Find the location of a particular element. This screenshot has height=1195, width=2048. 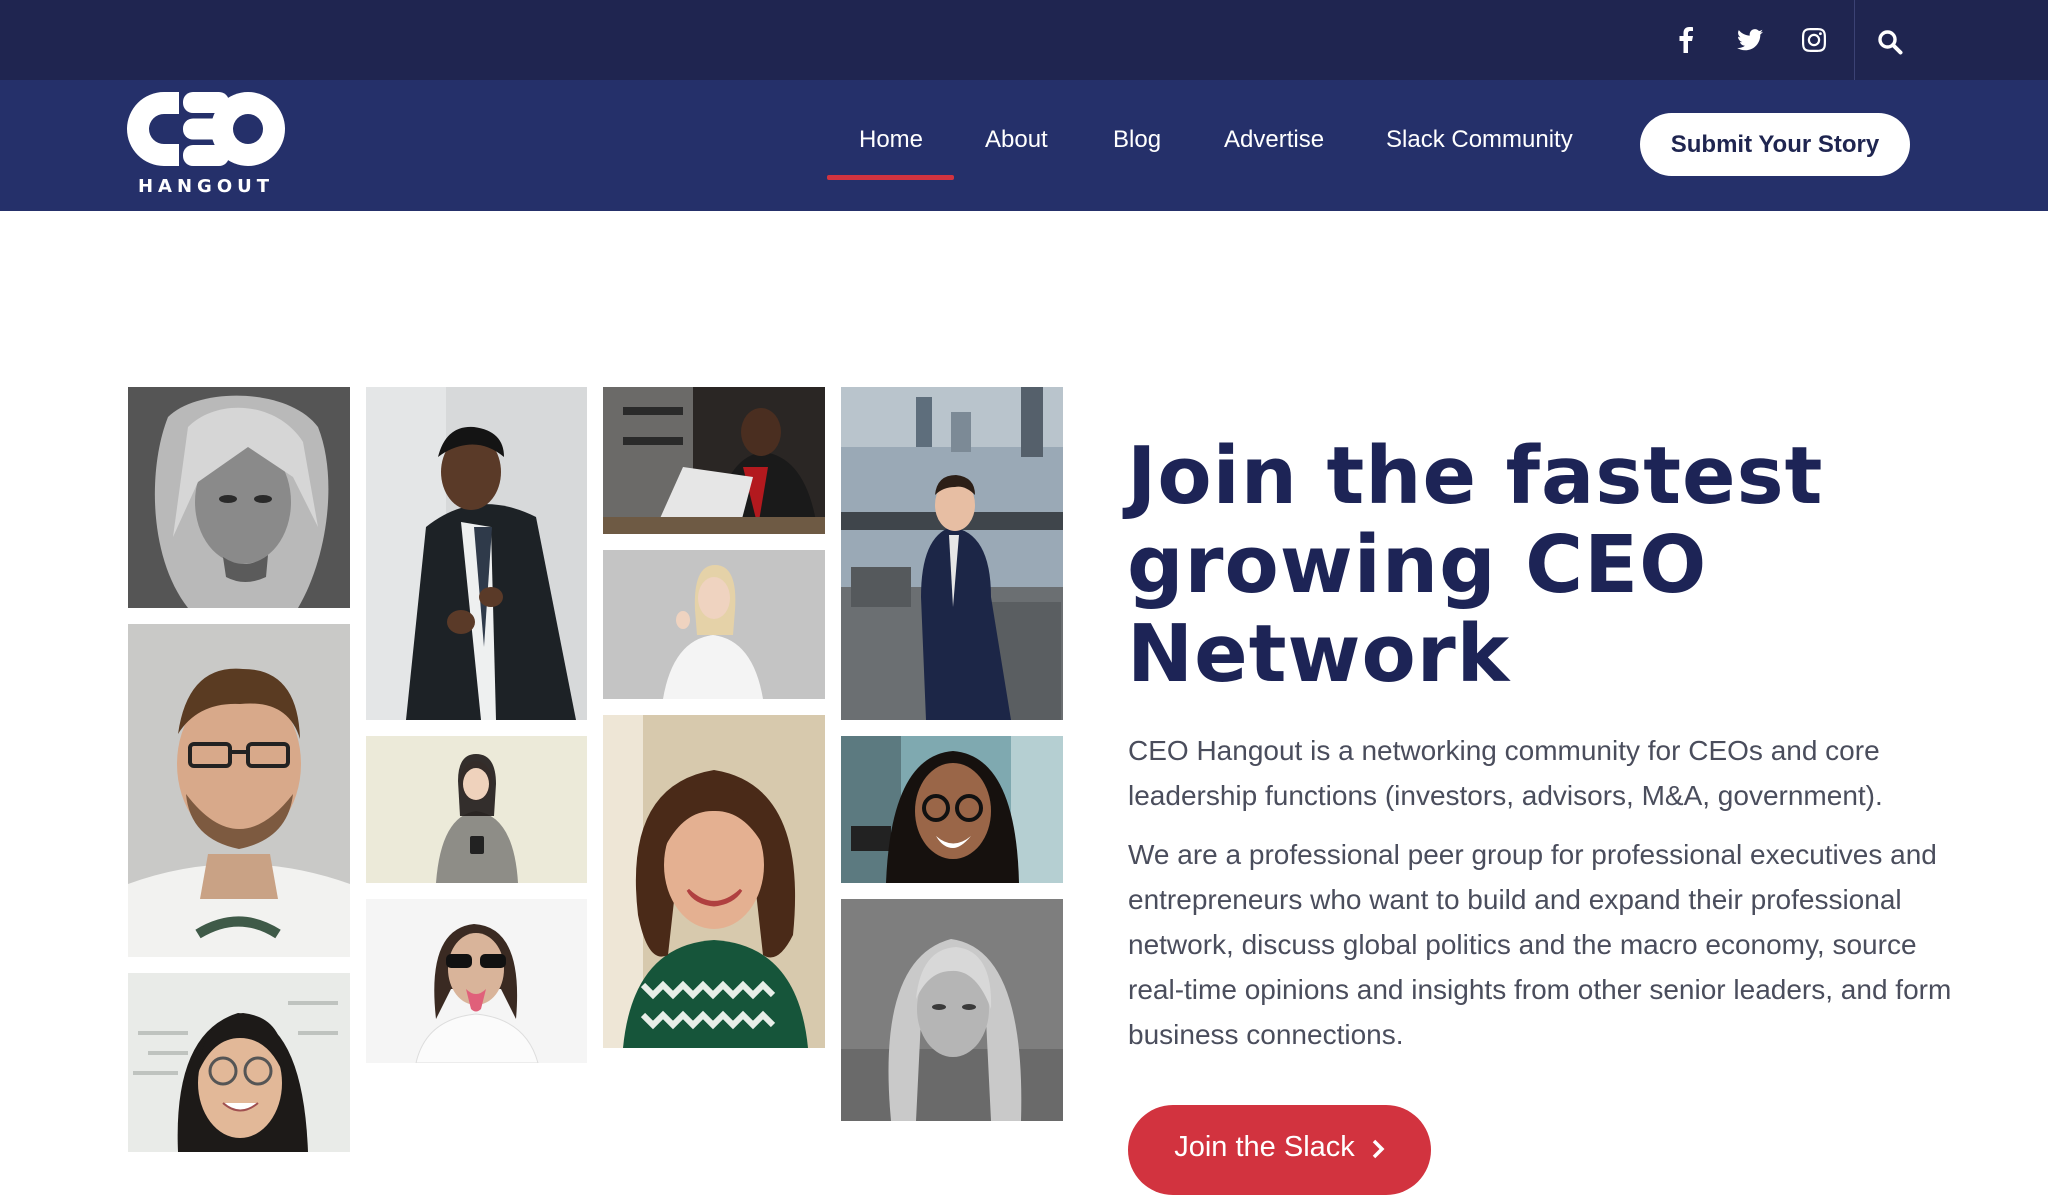

photo-smiling-man-glasses is located at coordinates (239, 790).